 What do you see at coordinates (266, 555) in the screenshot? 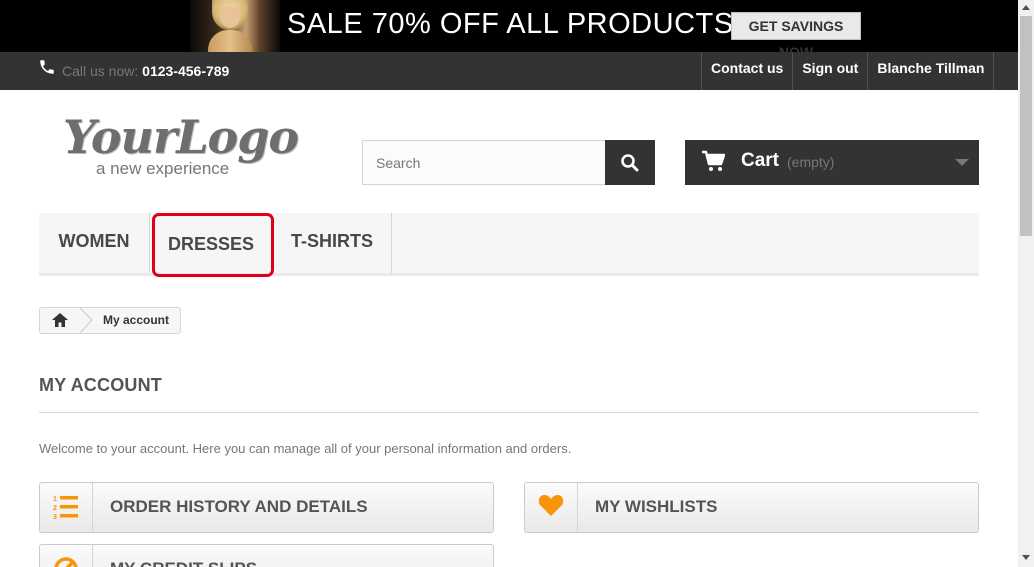
I see `credit-slips-button: MY CREDIT SLIPS` at bounding box center [266, 555].